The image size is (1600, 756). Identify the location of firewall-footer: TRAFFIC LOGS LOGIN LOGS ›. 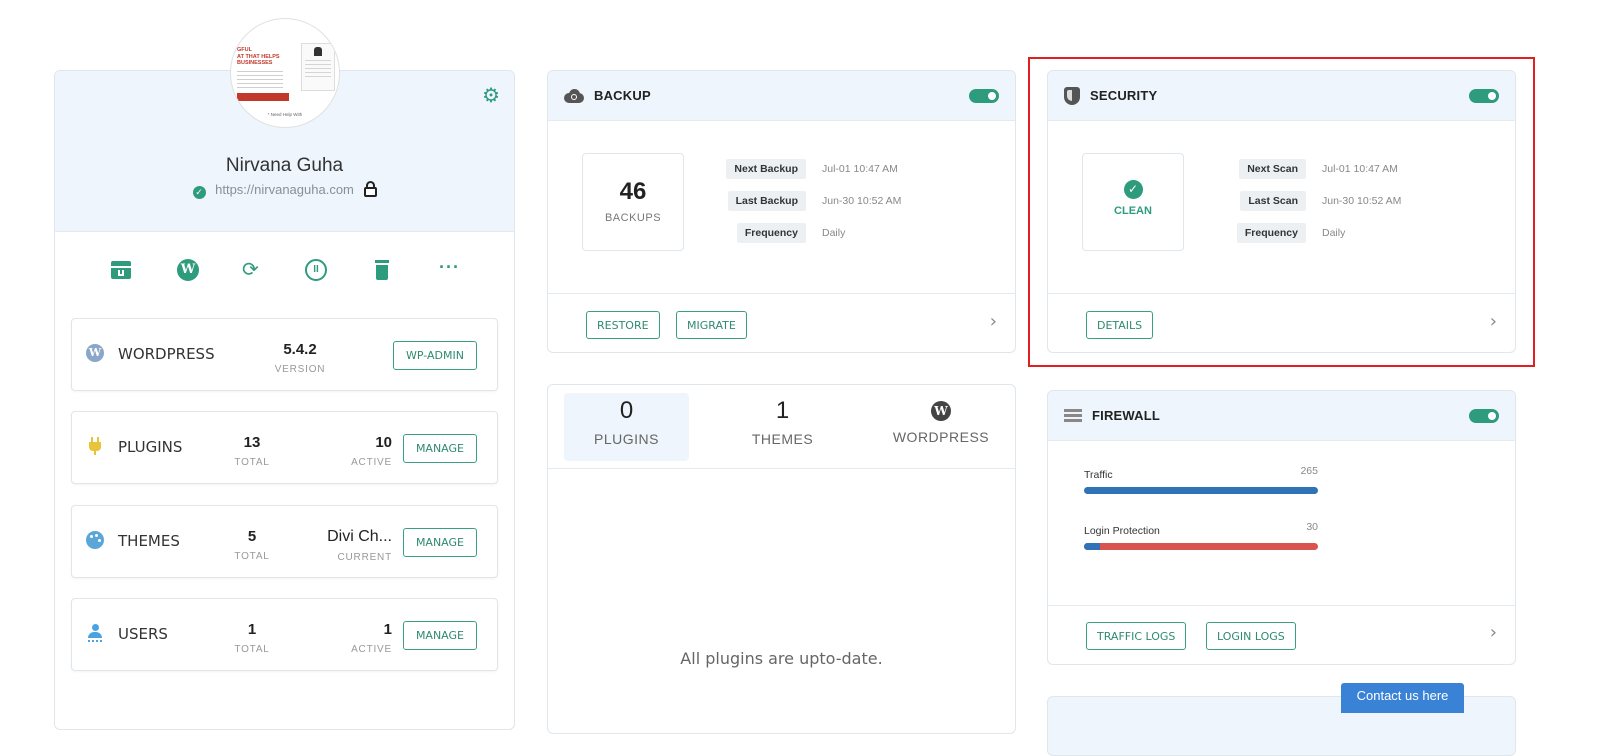
(1281, 634).